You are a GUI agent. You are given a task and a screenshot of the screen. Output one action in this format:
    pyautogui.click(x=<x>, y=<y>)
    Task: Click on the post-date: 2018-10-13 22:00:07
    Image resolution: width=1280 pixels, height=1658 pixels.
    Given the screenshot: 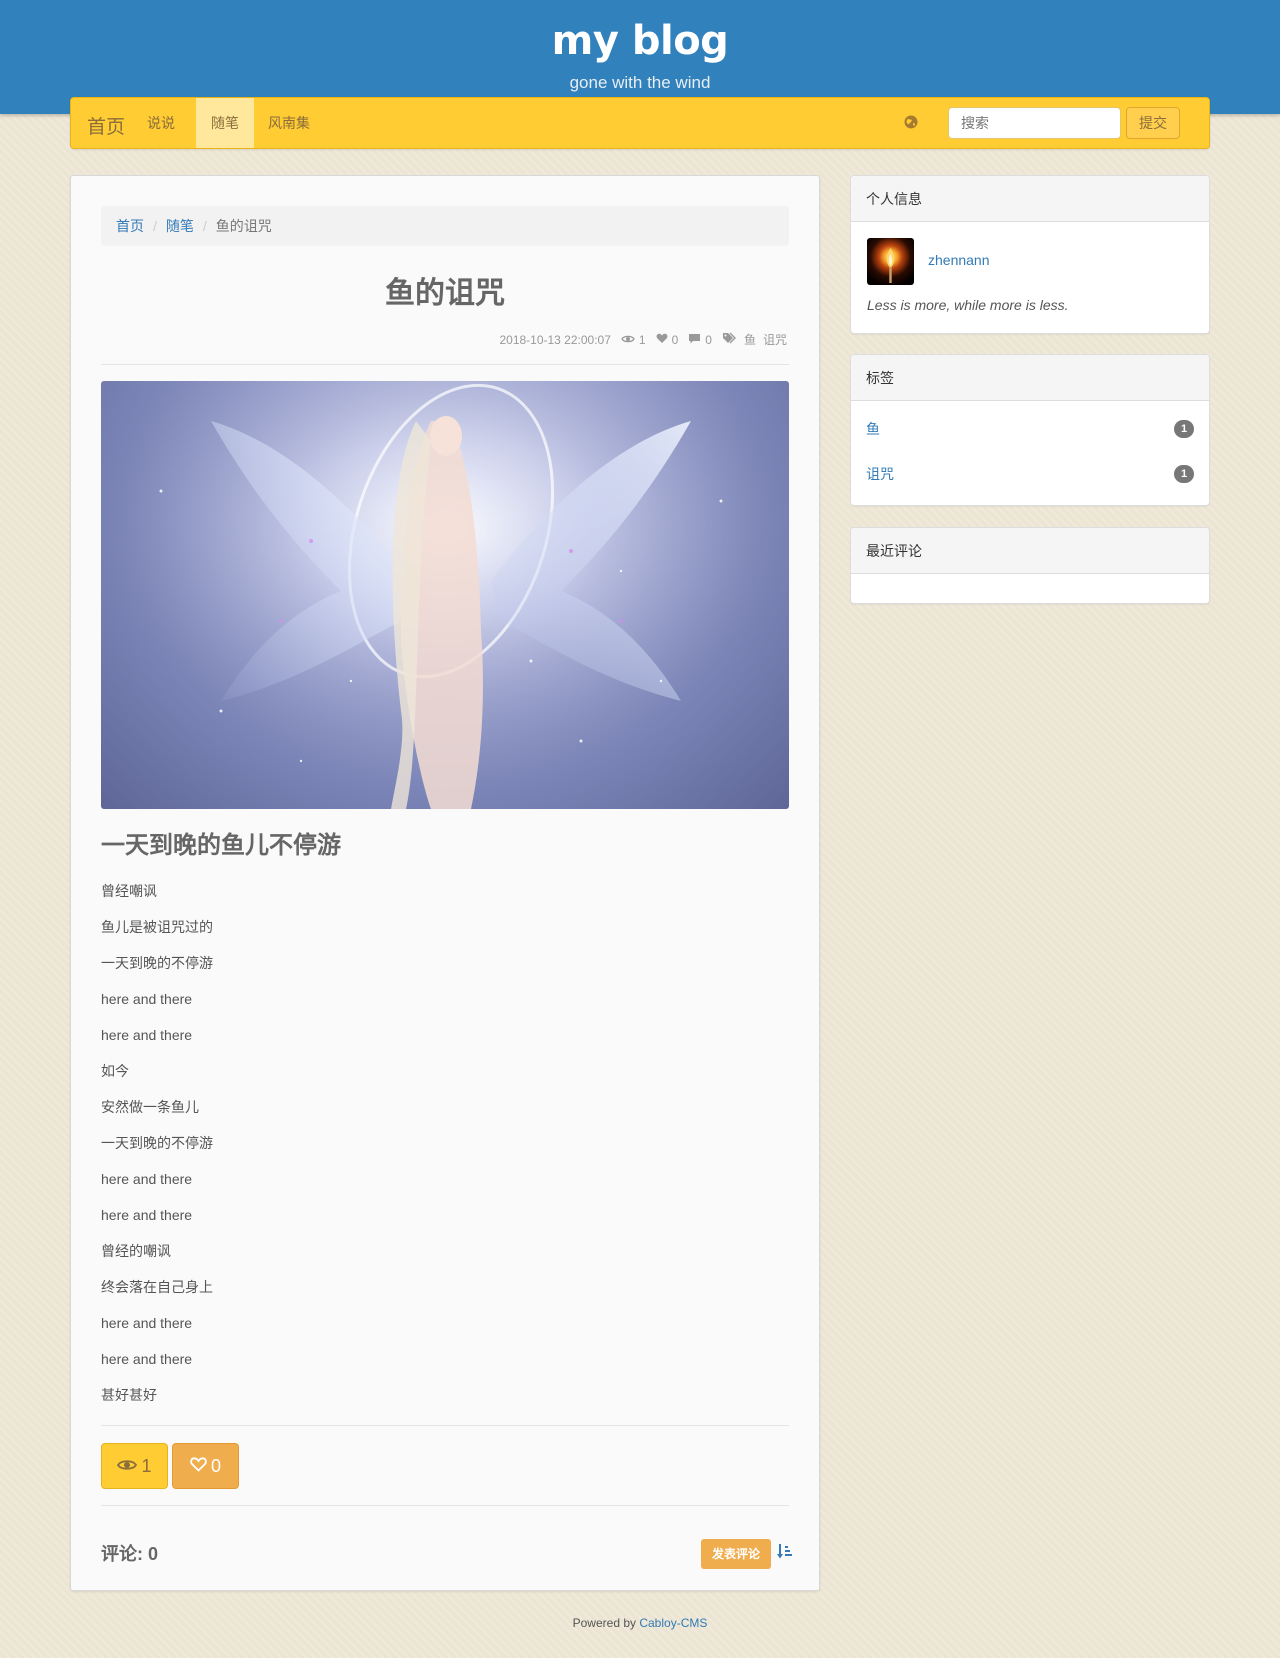 What is the action you would take?
    pyautogui.click(x=555, y=339)
    